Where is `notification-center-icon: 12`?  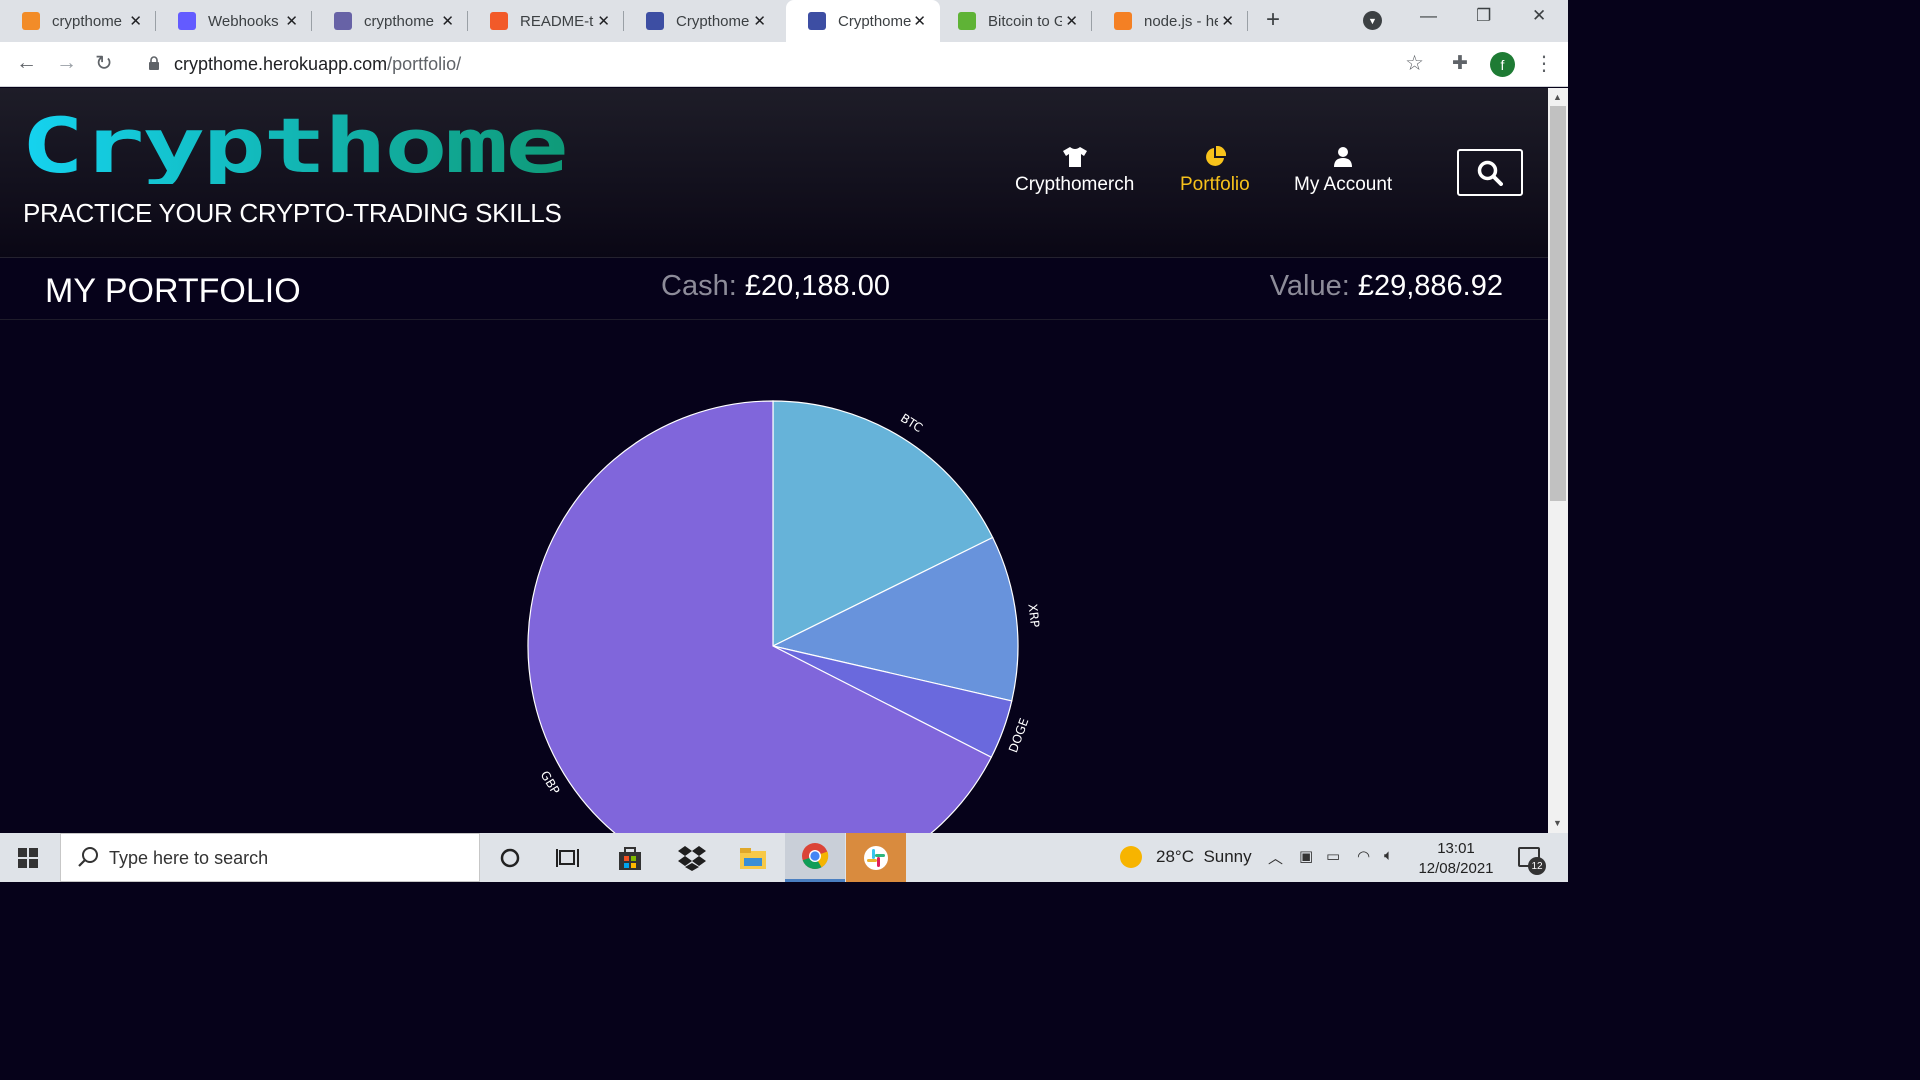
notification-center-icon: 12 is located at coordinates (1532, 861).